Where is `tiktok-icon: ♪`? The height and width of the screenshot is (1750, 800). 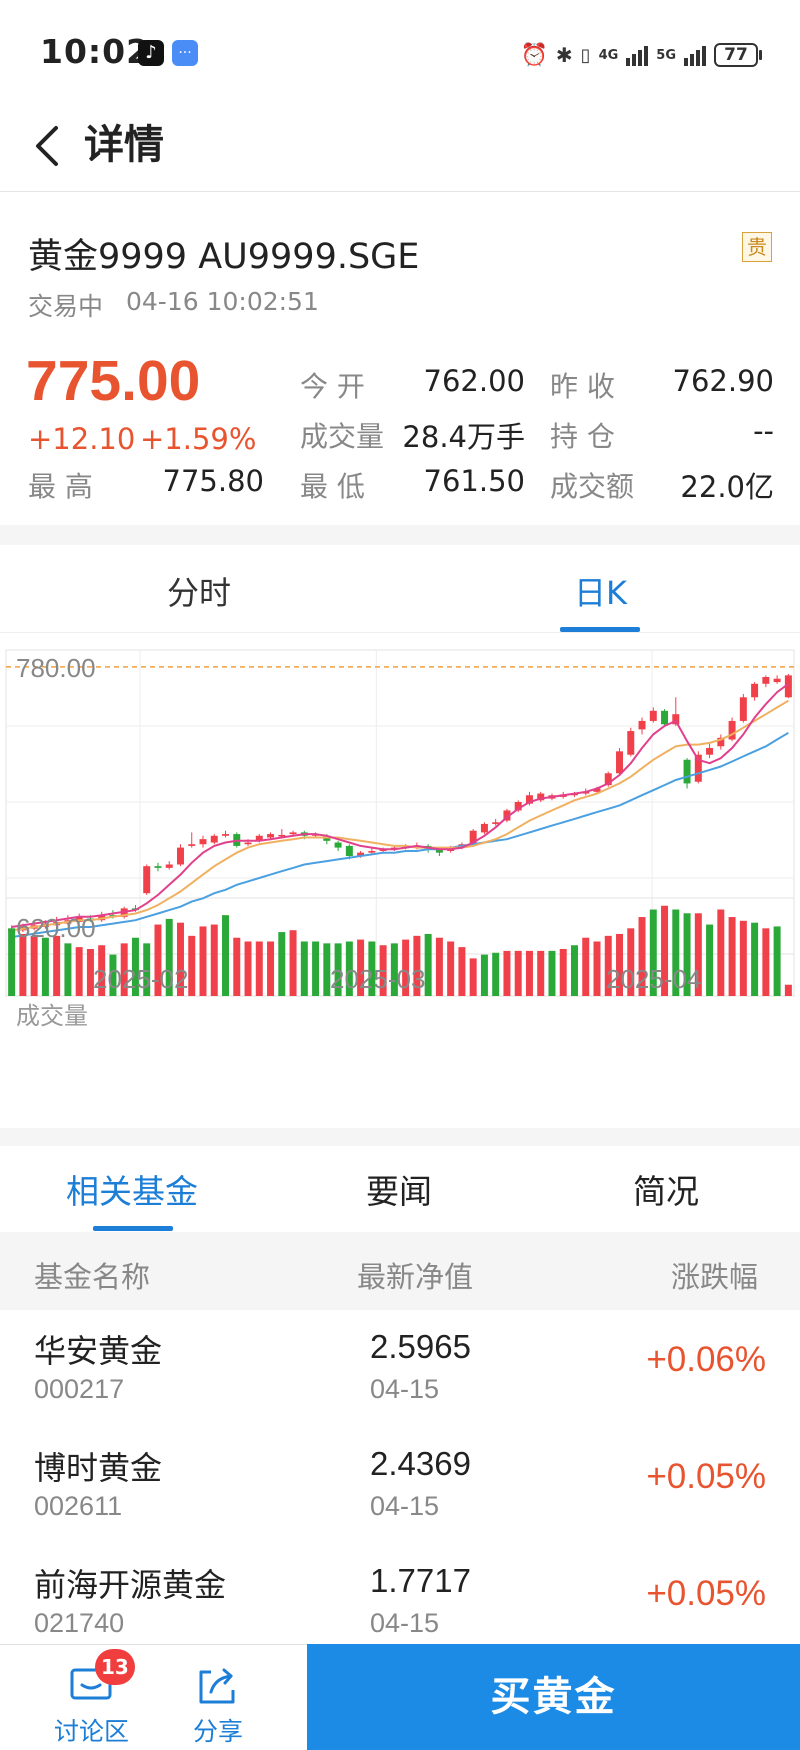 tiktok-icon: ♪ is located at coordinates (151, 53).